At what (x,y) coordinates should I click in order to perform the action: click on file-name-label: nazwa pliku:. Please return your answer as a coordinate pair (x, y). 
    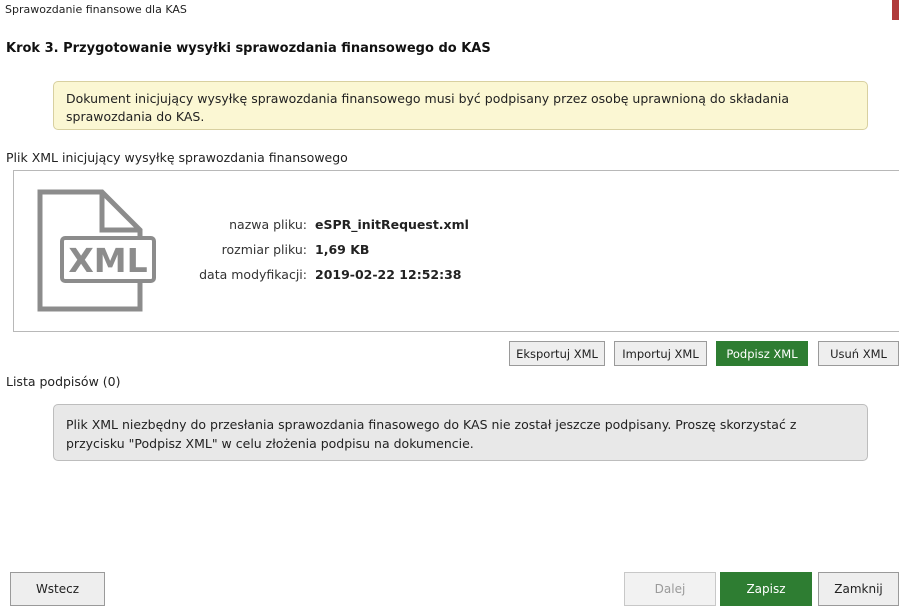
    Looking at the image, I should click on (268, 224).